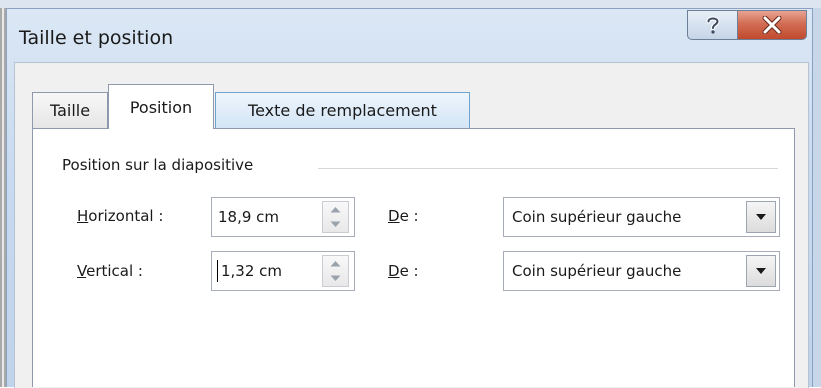 Image resolution: width=821 pixels, height=388 pixels. What do you see at coordinates (83, 216) in the screenshot?
I see `horizontal-access-key: H` at bounding box center [83, 216].